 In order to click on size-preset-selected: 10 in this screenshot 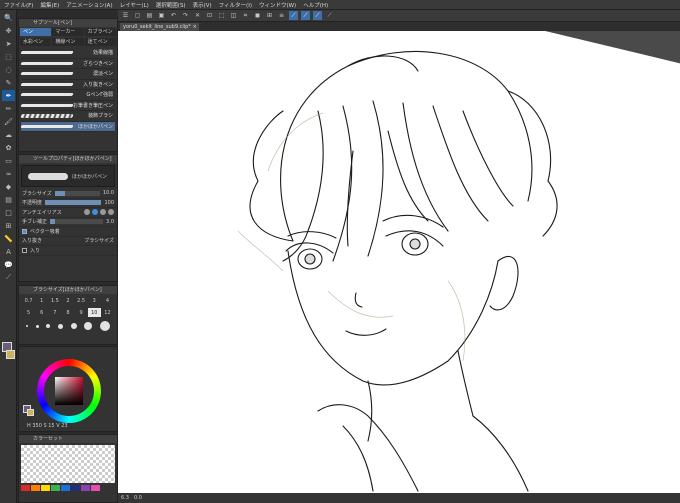, I will do `click(94, 312)`.